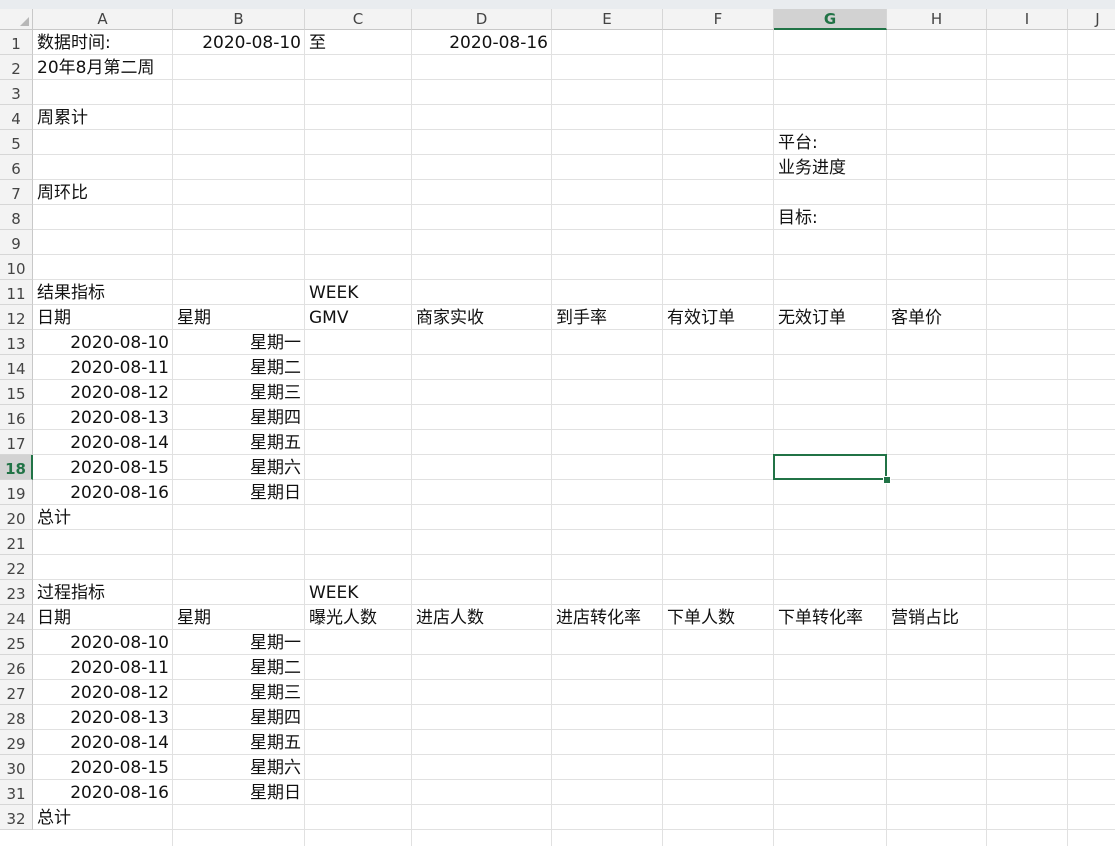  Describe the element at coordinates (607, 618) in the screenshot. I see `cell-E24: 进店转化率` at that location.